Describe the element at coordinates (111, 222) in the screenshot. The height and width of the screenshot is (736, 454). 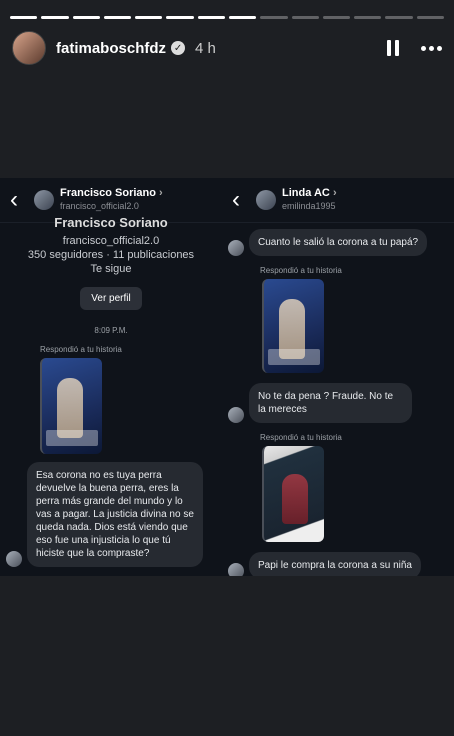
I see `profile-name: Francisco Soriano` at that location.